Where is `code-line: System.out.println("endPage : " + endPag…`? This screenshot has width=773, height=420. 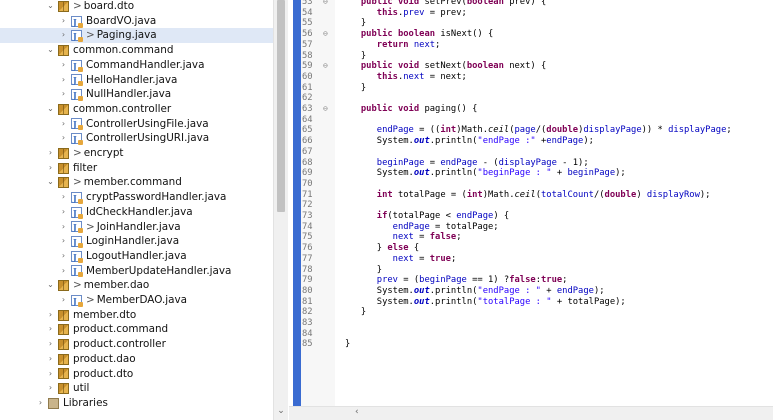 code-line: System.out.println("endPage : " + endPag… is located at coordinates (475, 291).